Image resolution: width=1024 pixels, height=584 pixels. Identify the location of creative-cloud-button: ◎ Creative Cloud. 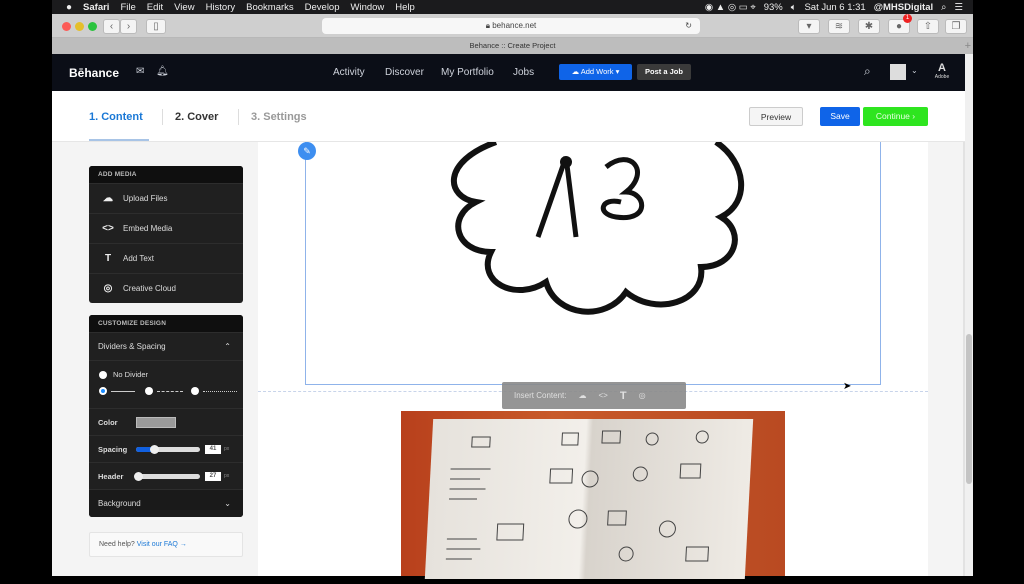
(166, 288).